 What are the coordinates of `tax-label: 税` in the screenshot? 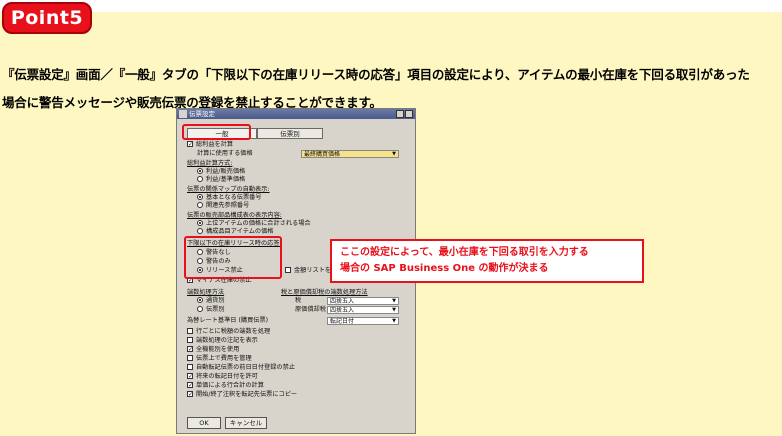 It's located at (298, 300).